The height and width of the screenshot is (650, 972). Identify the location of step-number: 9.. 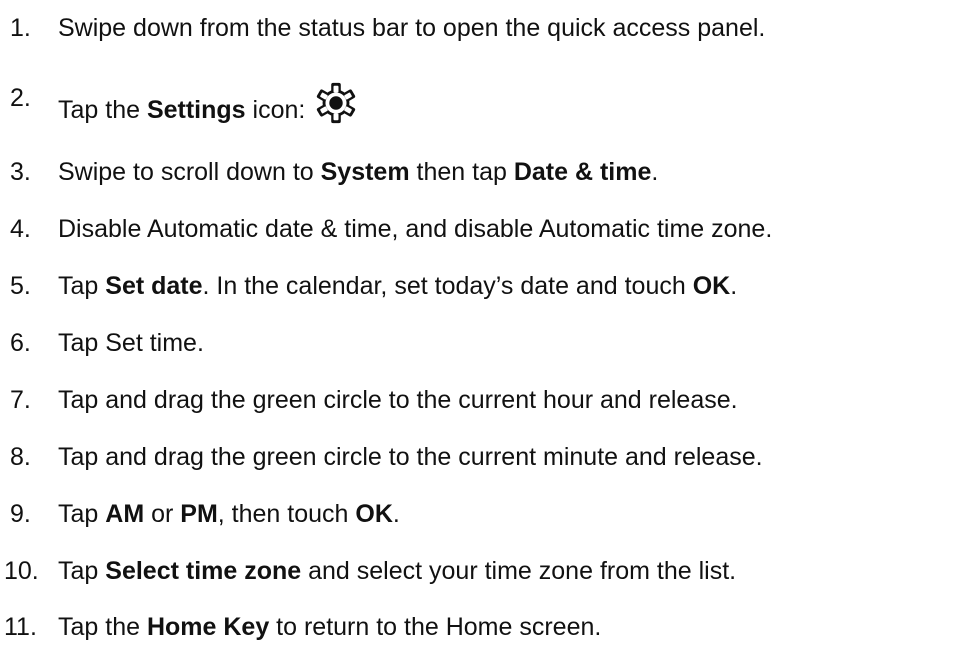
(20, 514).